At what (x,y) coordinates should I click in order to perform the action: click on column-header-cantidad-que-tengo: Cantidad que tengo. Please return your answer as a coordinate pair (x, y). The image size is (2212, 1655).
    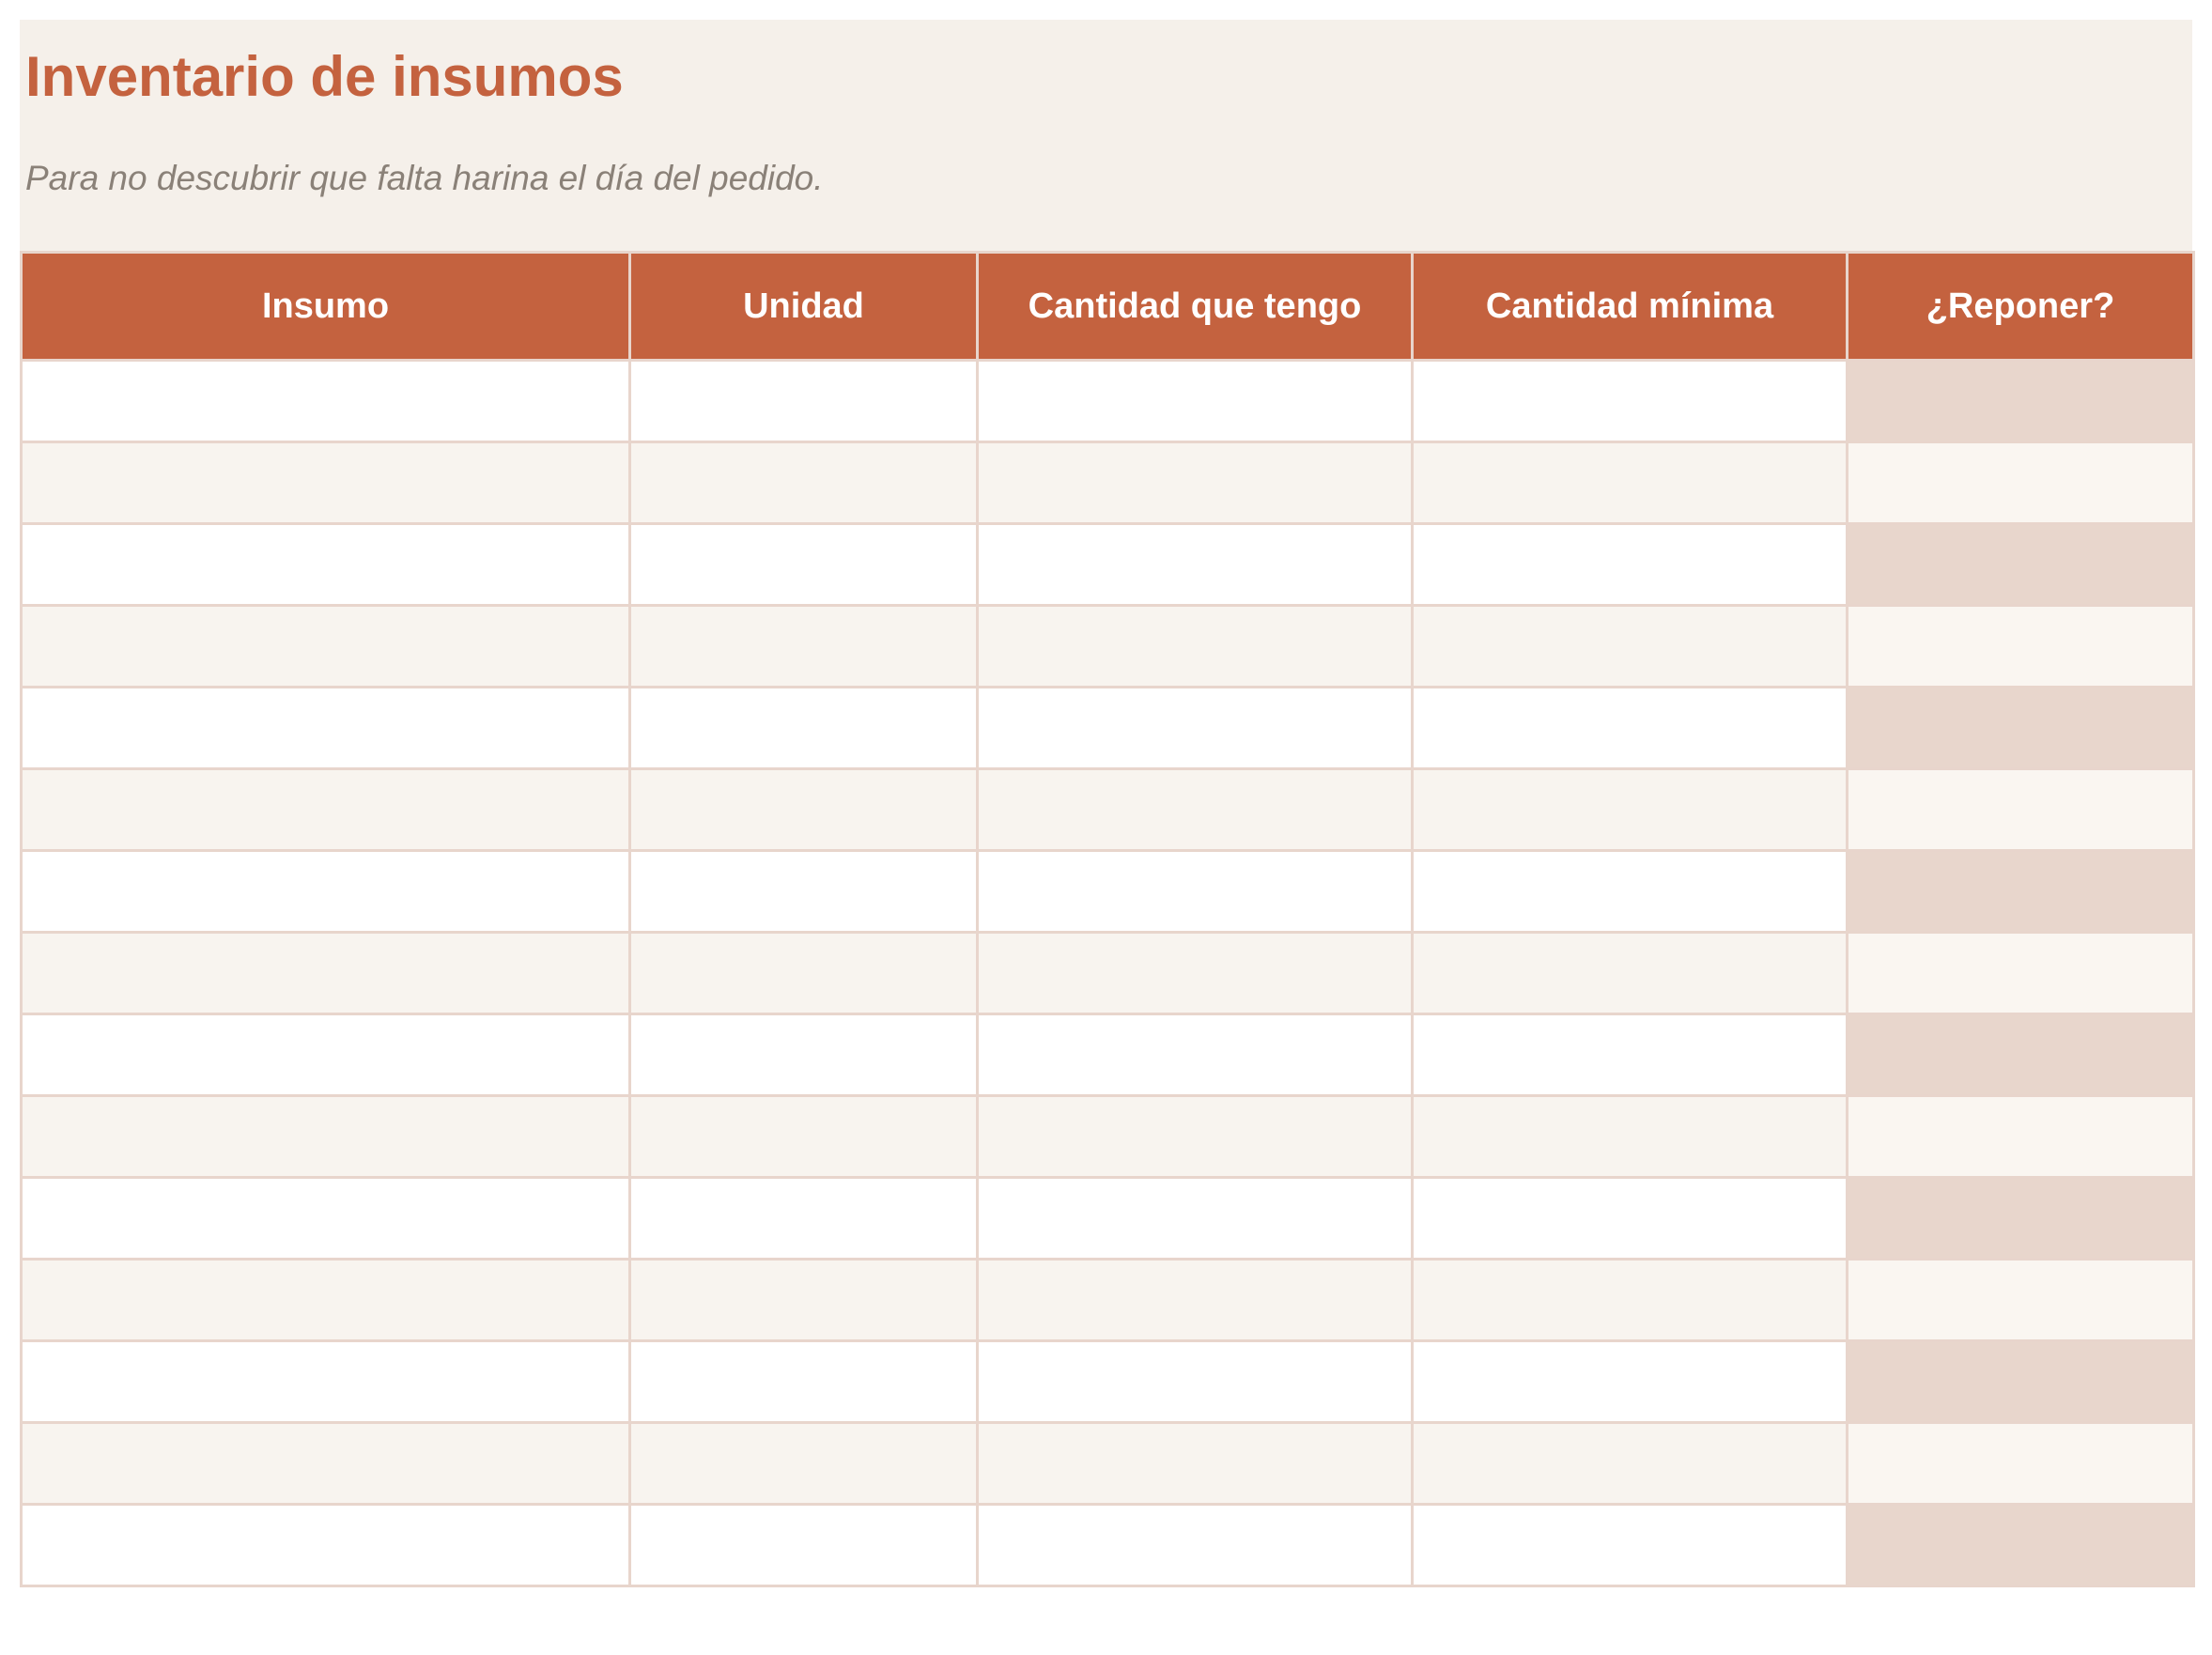
    Looking at the image, I should click on (1195, 306).